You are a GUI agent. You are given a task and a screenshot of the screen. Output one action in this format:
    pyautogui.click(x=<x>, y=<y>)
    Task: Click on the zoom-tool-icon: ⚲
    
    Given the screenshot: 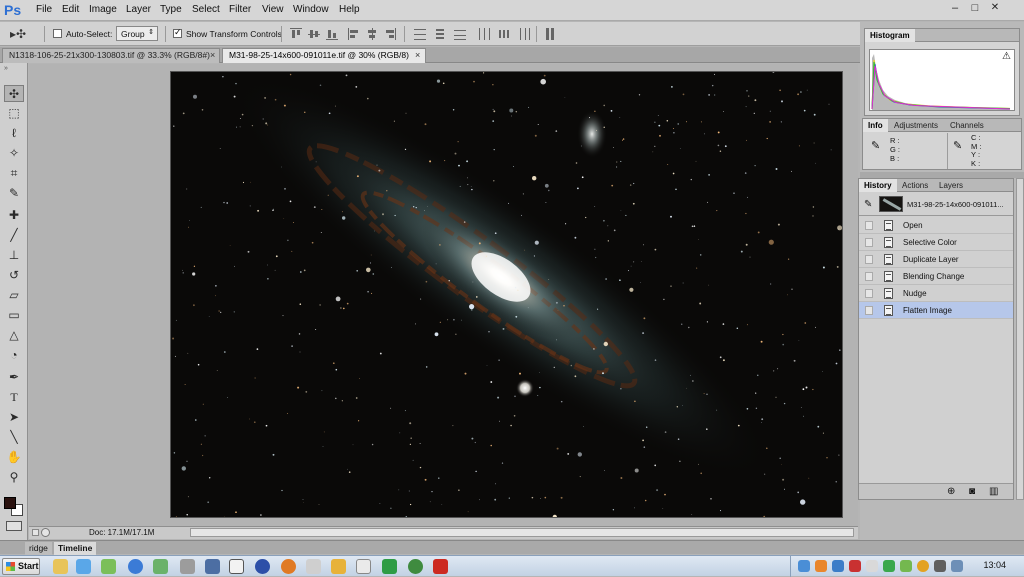 What is the action you would take?
    pyautogui.click(x=14, y=477)
    